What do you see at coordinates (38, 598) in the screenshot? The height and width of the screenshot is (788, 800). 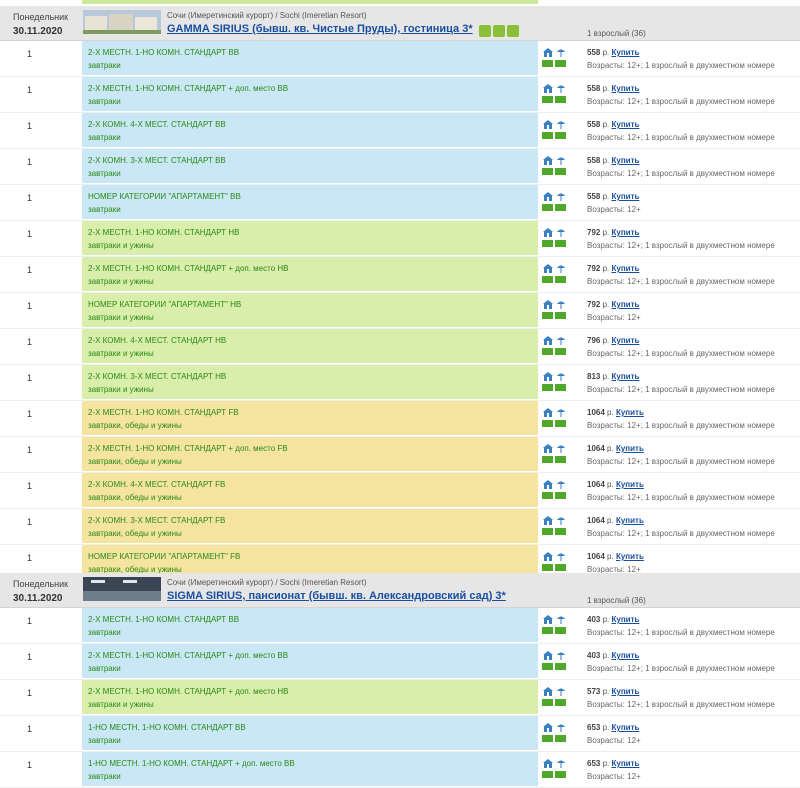 I see `stay-date: 30.11.2020` at bounding box center [38, 598].